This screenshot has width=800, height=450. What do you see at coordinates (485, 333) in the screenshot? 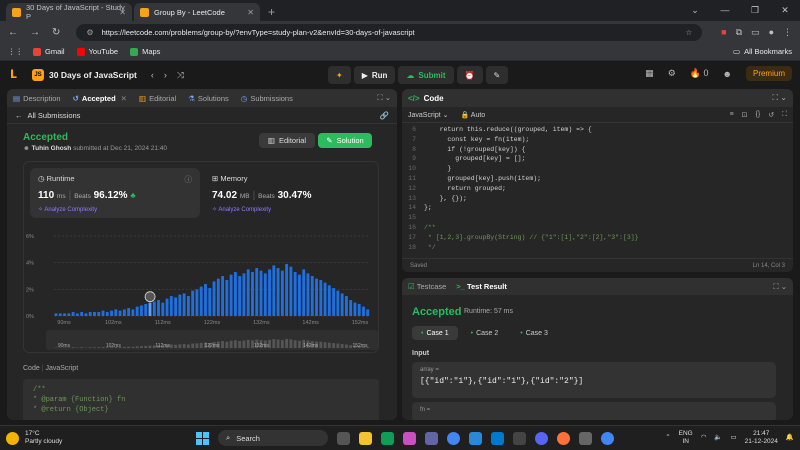
I see `case-tab-2: • Case 2` at bounding box center [485, 333].